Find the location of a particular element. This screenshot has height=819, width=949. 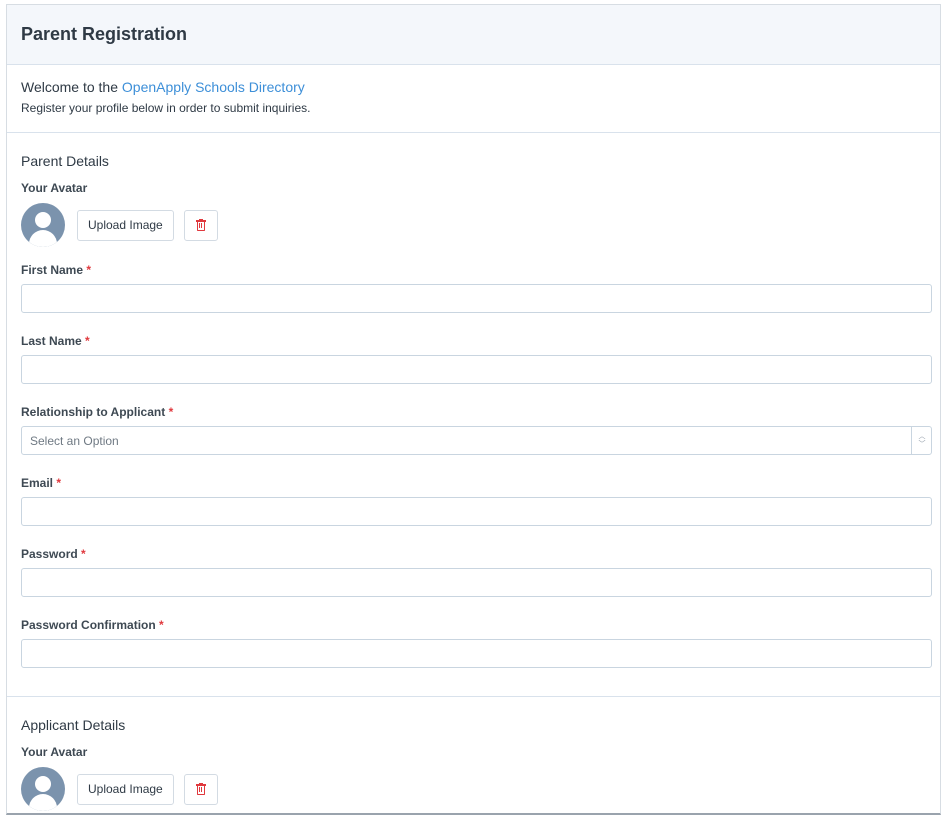

applicant-upload-image-button: Upload Image is located at coordinates (125, 789).